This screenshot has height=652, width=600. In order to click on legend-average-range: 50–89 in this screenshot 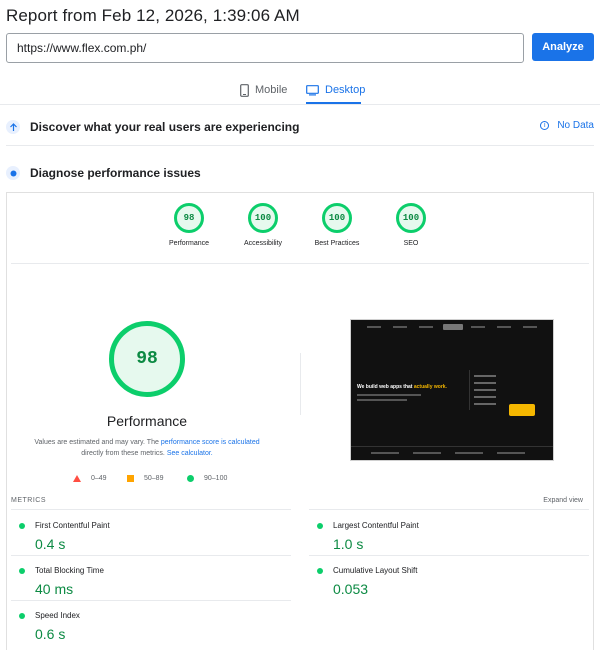, I will do `click(154, 478)`.